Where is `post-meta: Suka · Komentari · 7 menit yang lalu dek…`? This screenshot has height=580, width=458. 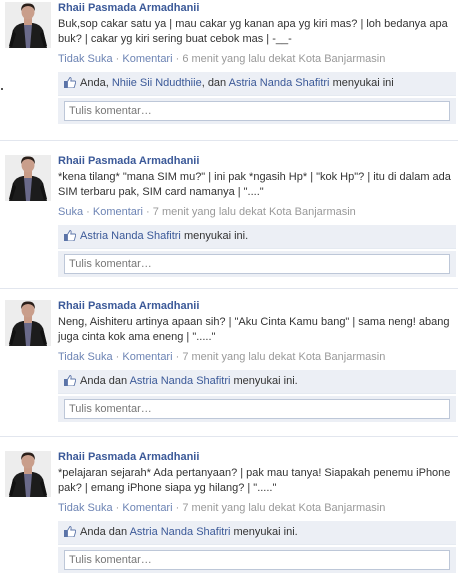
post-meta: Suka · Komentari · 7 menit yang lalu dek… is located at coordinates (207, 212).